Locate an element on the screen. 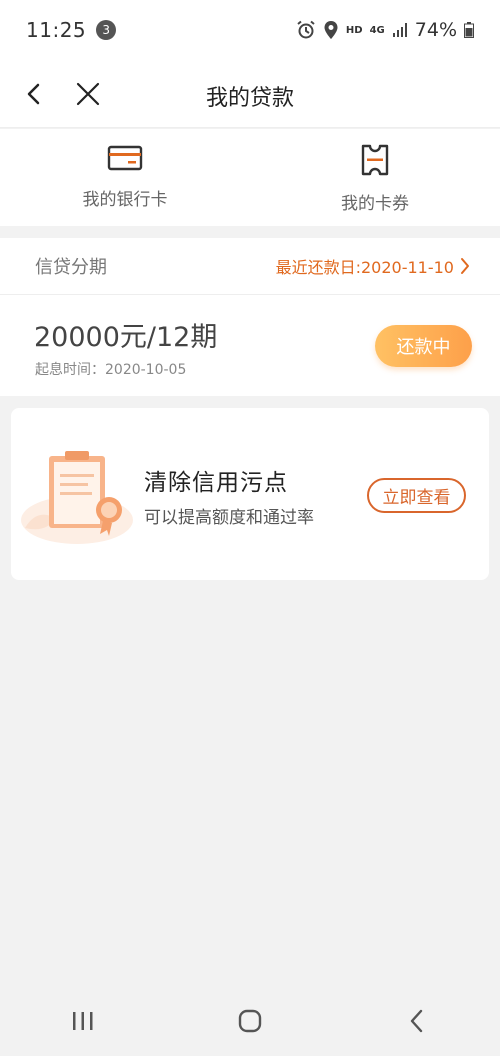 This screenshot has width=500, height=1056. bank-card-label: 我的银行卡 is located at coordinates (125, 200).